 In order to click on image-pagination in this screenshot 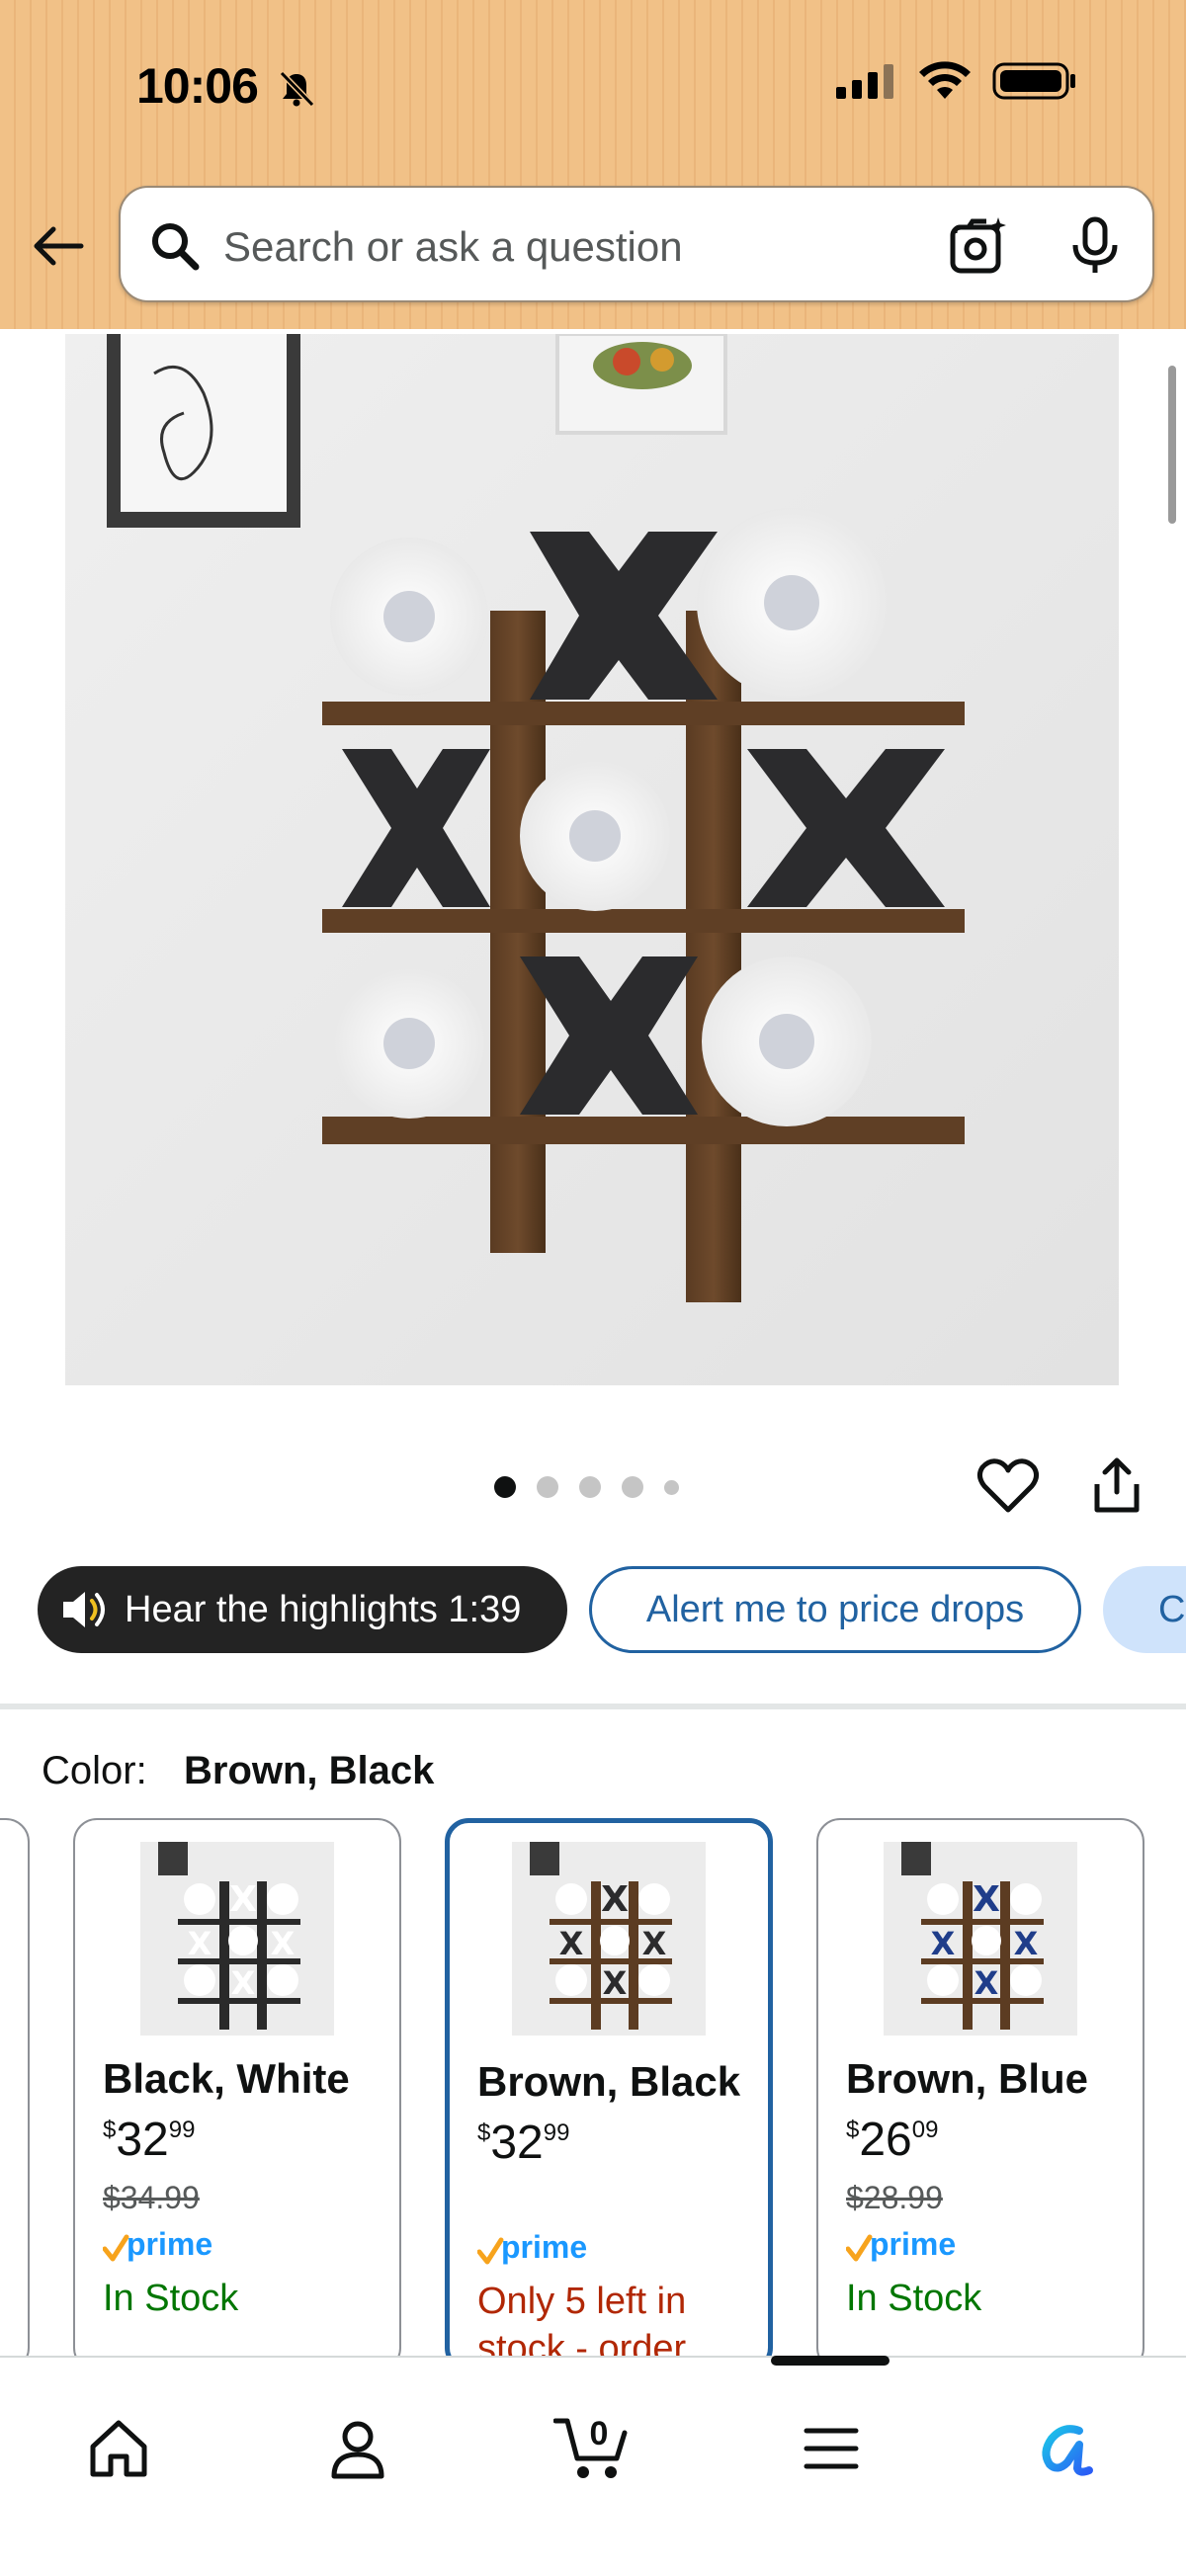, I will do `click(586, 1487)`.